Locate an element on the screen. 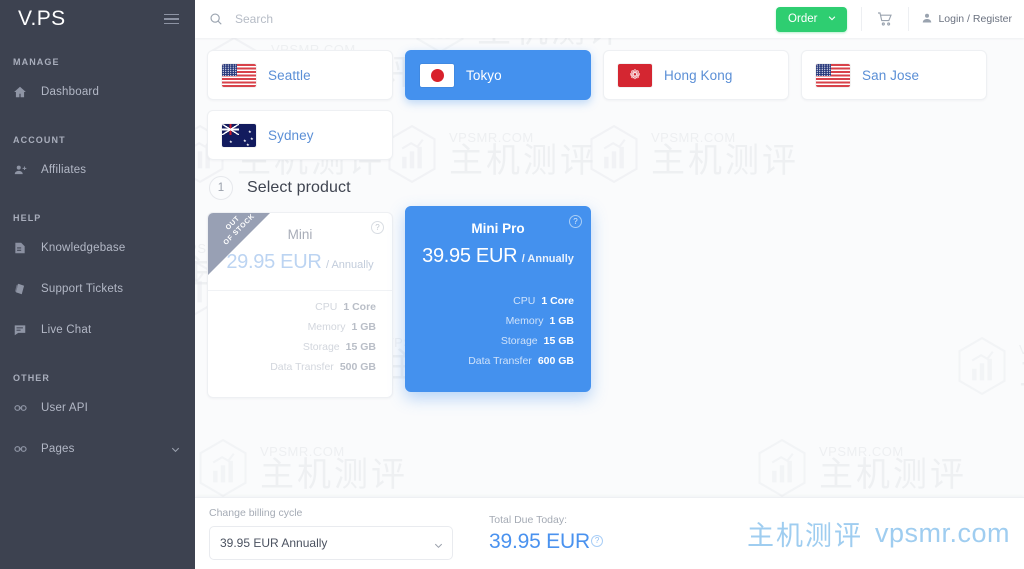 The height and width of the screenshot is (569, 1024). shopping-cart-icon is located at coordinates (885, 19).